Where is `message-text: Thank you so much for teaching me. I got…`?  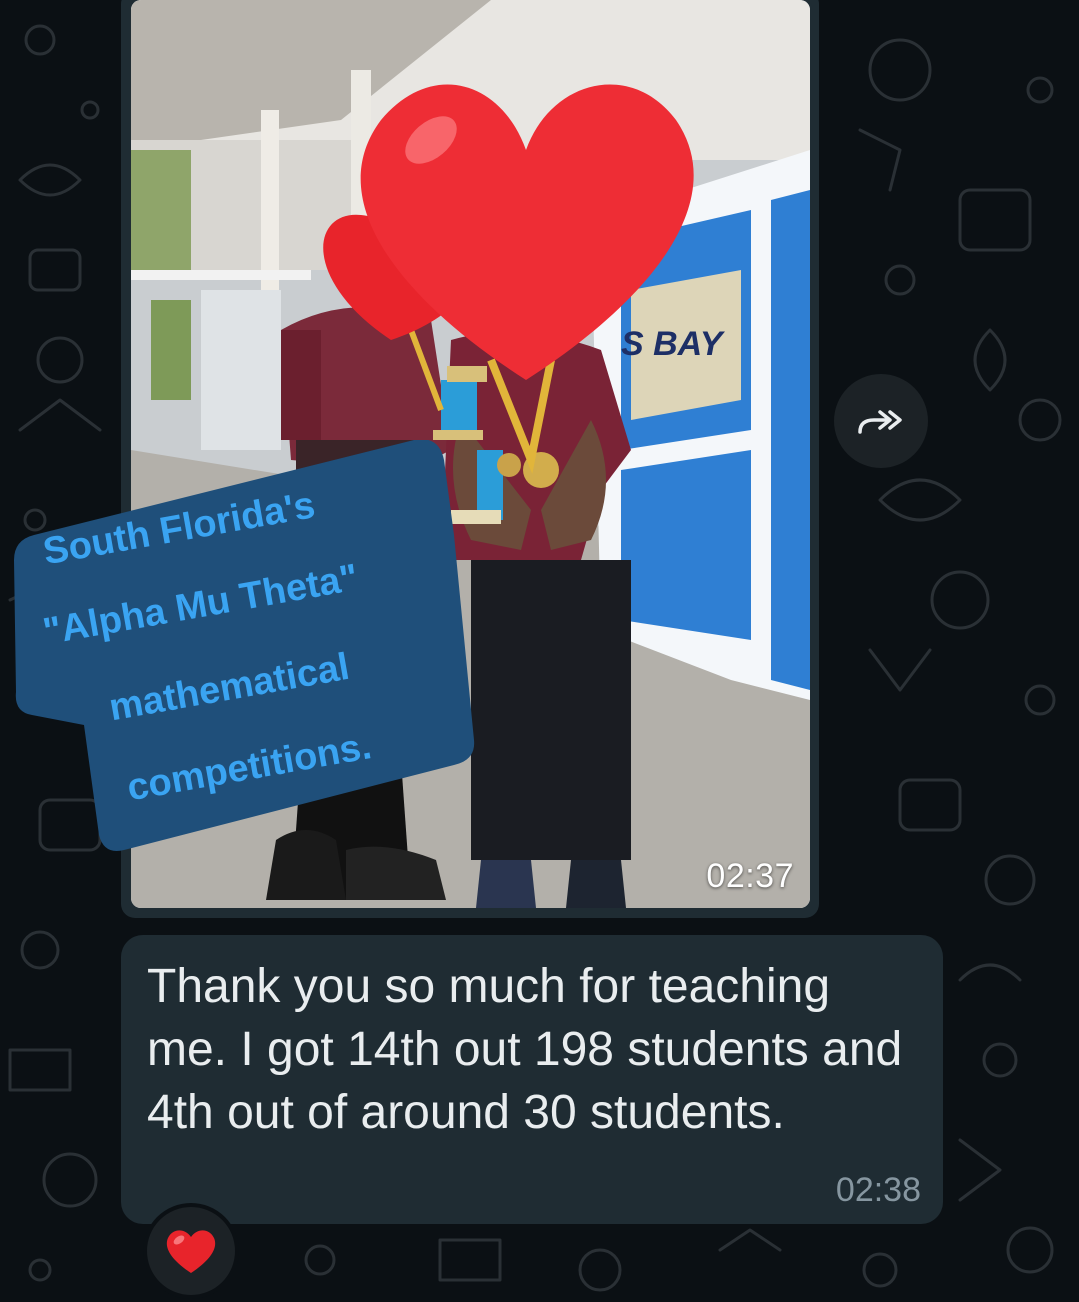 message-text: Thank you so much for teaching me. I got… is located at coordinates (525, 1049).